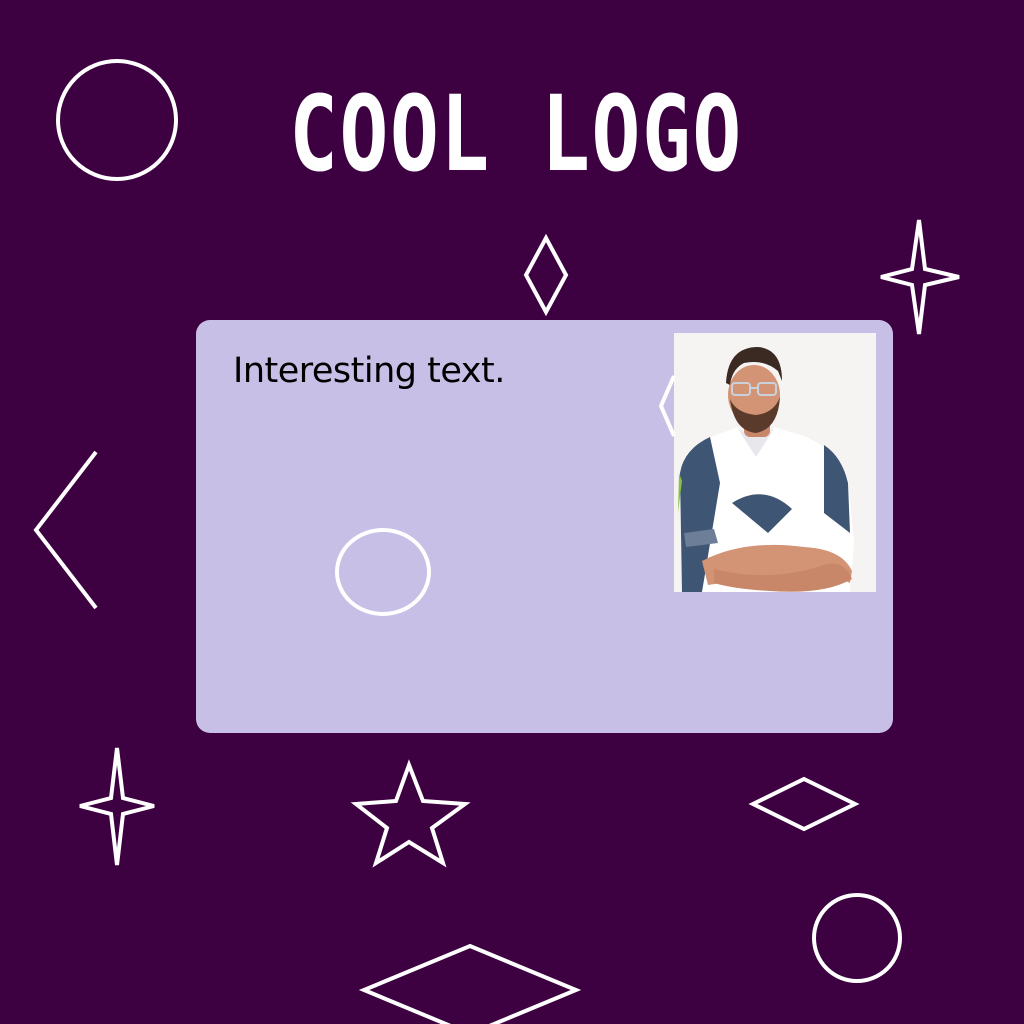 The image size is (1024, 1024). Describe the element at coordinates (65, 530) in the screenshot. I see `chevron-left-icon` at that location.